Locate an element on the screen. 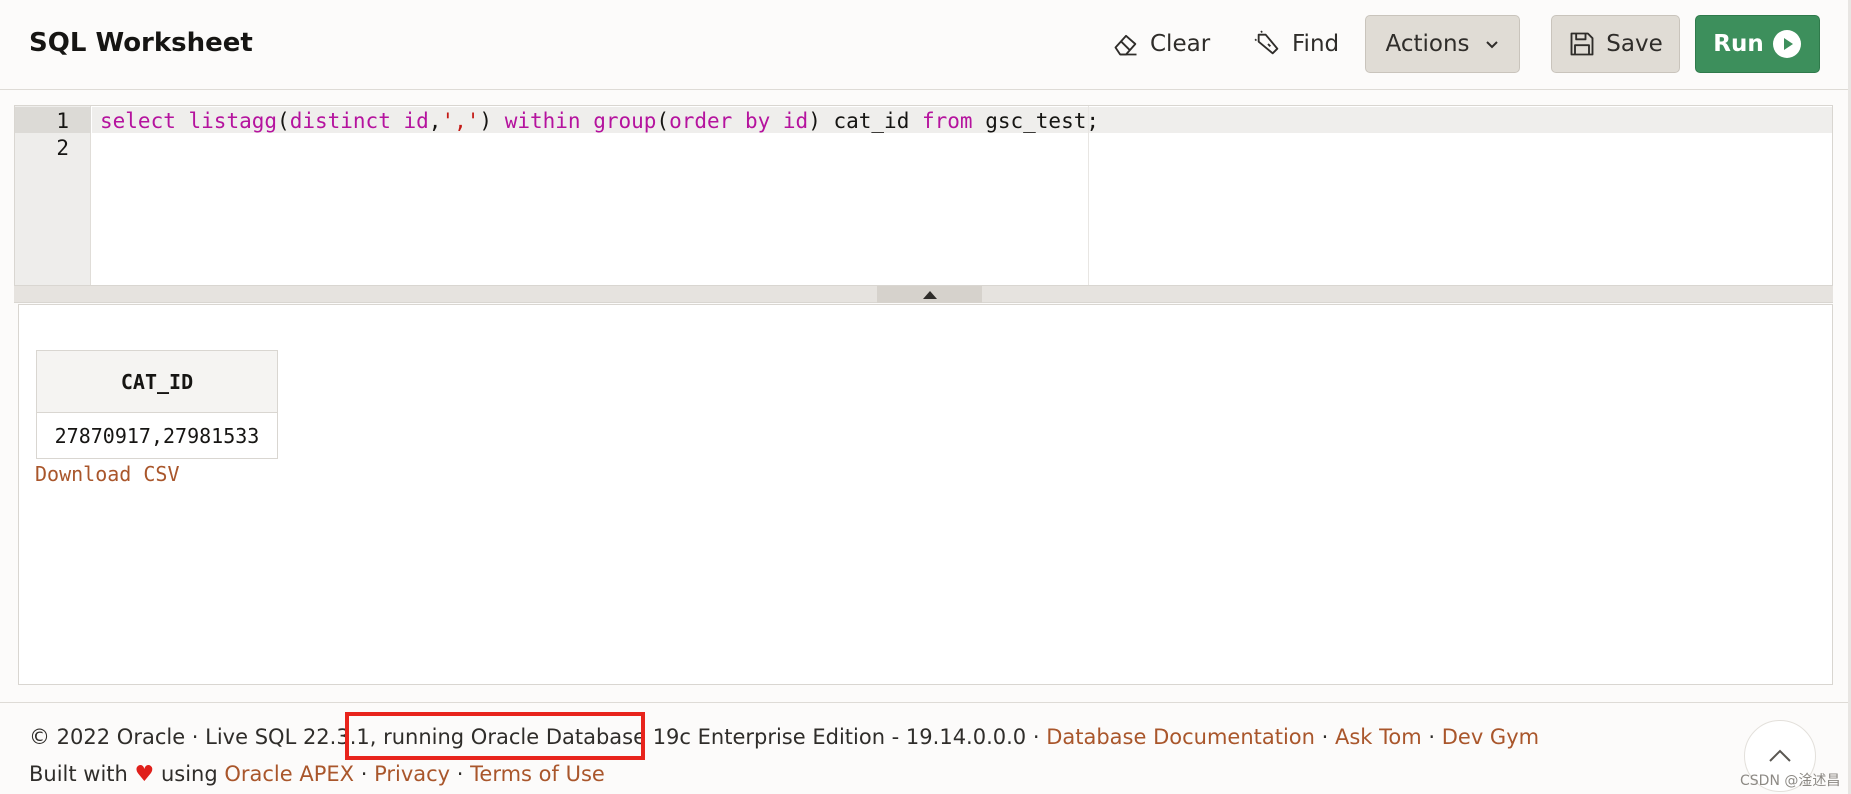 Image resolution: width=1851 pixels, height=794 pixels. edition-text: Enterprise Edition - 19.14.0.0.0 · is located at coordinates (868, 737).